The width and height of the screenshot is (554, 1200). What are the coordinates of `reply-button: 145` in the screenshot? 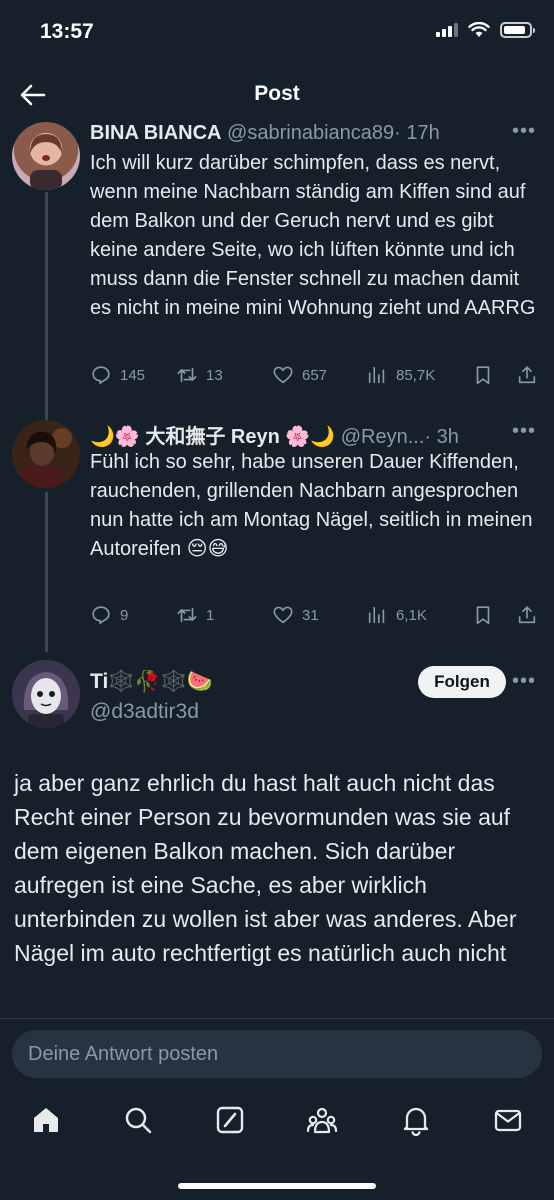 It's located at (133, 375).